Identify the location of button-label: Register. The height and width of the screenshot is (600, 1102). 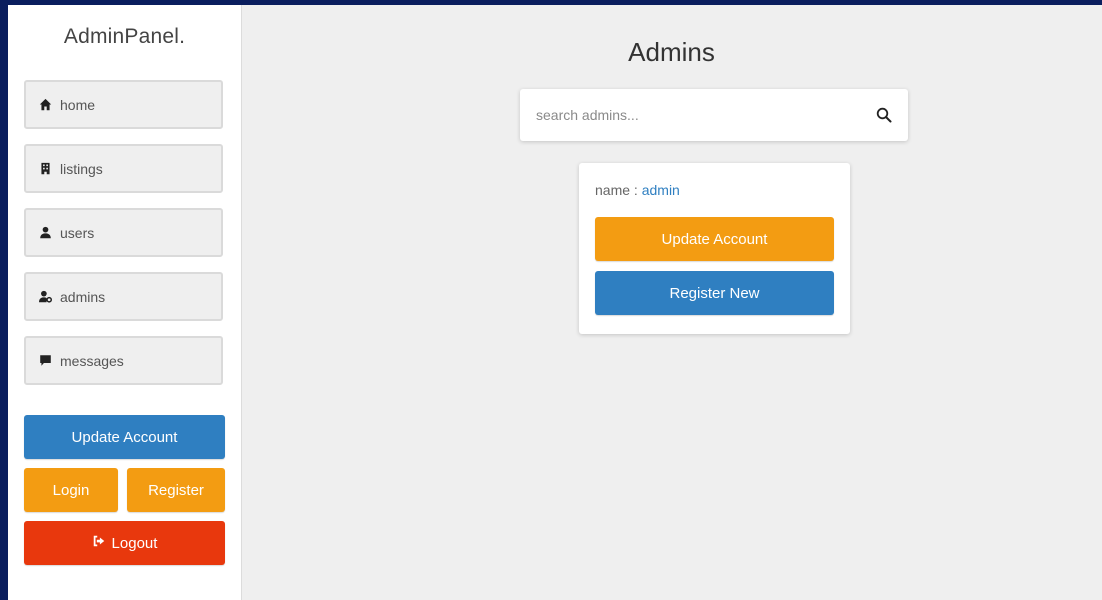
(176, 490).